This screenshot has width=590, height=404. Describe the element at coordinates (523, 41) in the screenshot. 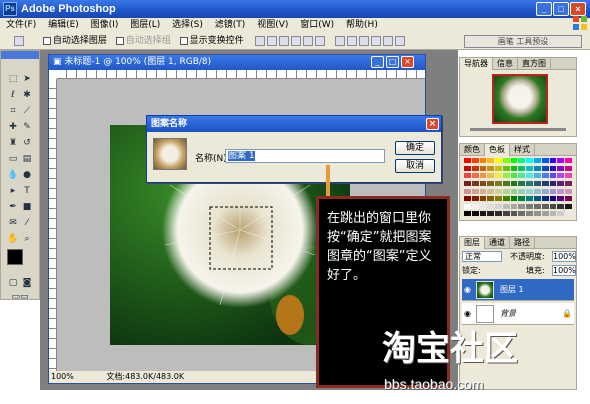

I see `palette-well: 画笔 工具预设` at that location.